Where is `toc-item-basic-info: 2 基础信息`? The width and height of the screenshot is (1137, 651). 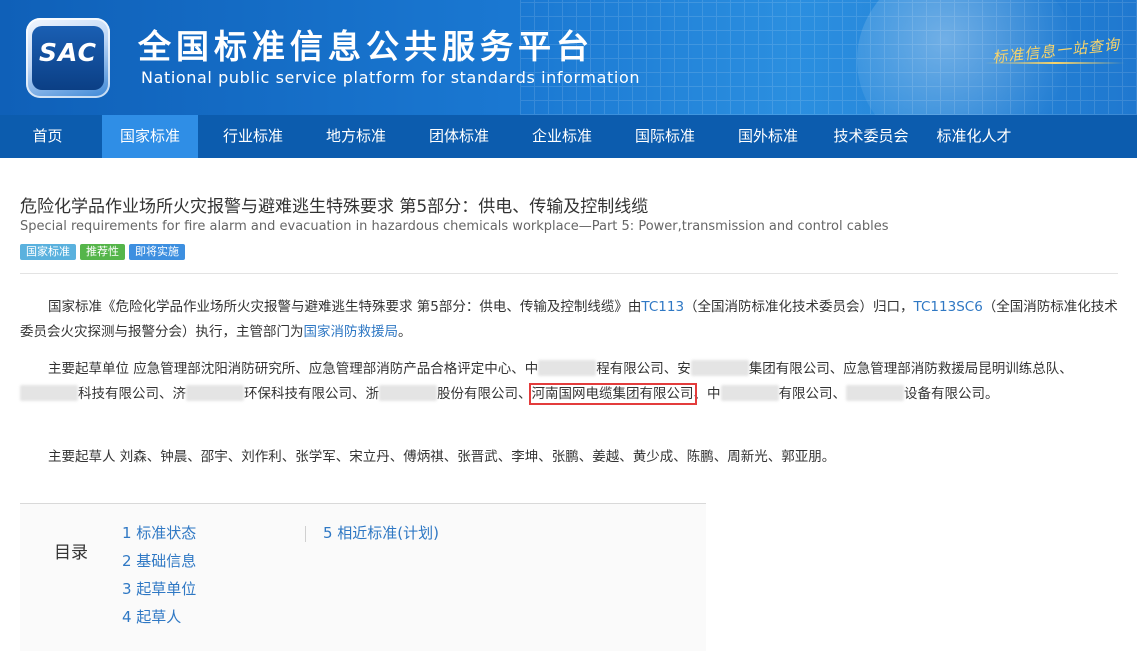 toc-item-basic-info: 2 基础信息 is located at coordinates (159, 560).